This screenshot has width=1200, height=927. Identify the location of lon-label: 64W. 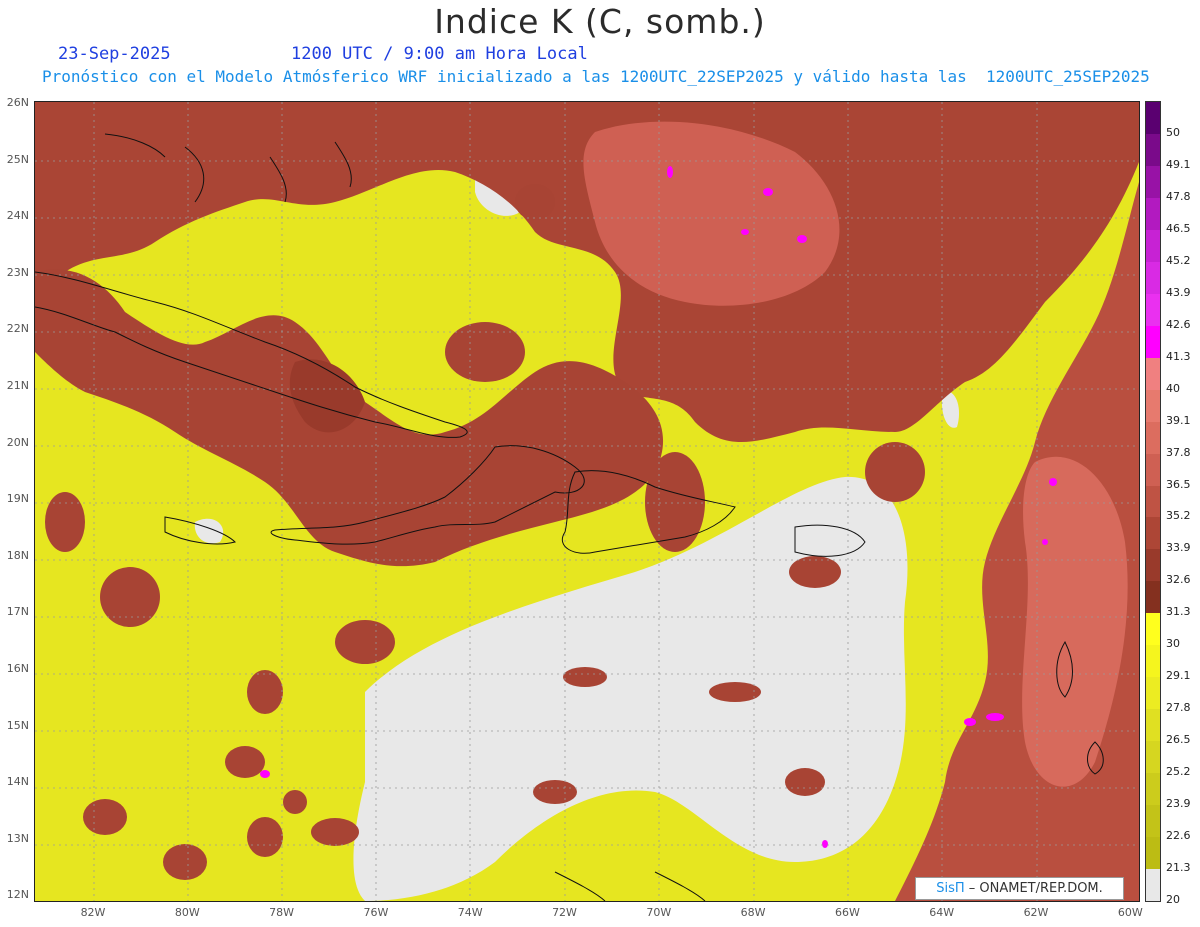
(942, 912).